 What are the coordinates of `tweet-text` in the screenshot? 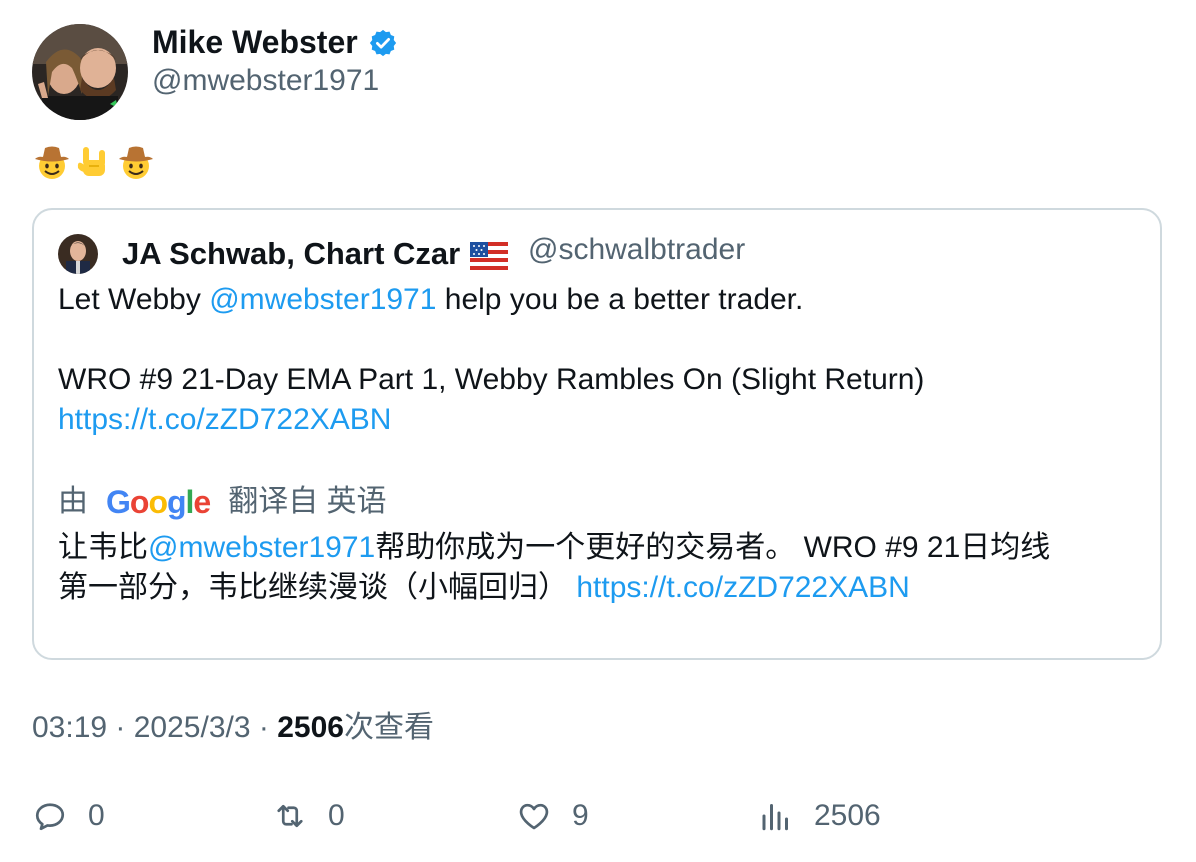 It's located at (94, 162).